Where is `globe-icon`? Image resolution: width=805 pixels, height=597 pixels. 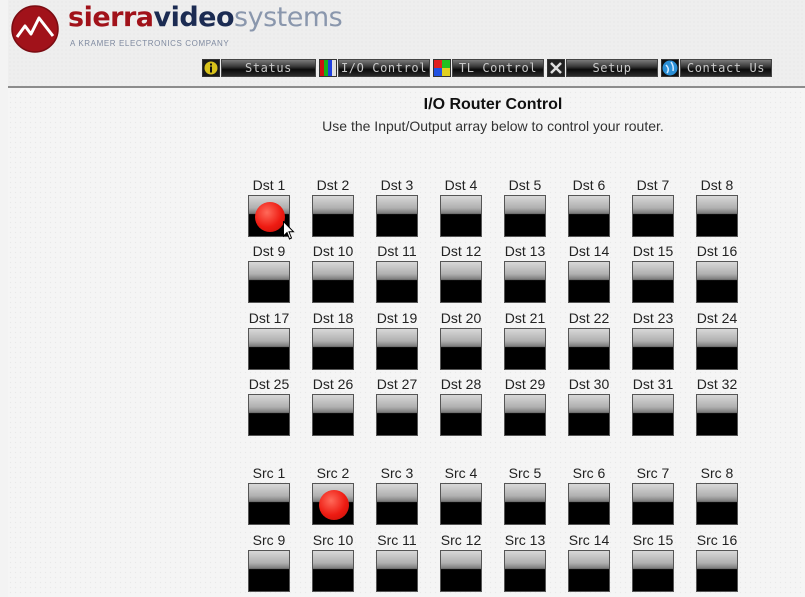 globe-icon is located at coordinates (670, 68).